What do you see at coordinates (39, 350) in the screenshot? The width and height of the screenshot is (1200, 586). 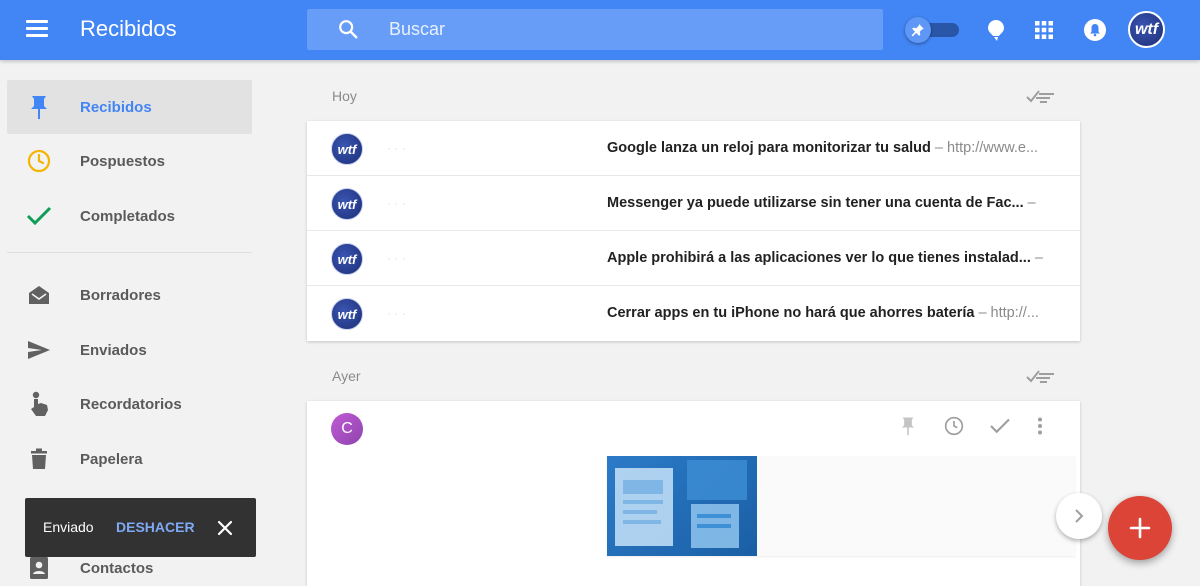 I see `send-icon` at bounding box center [39, 350].